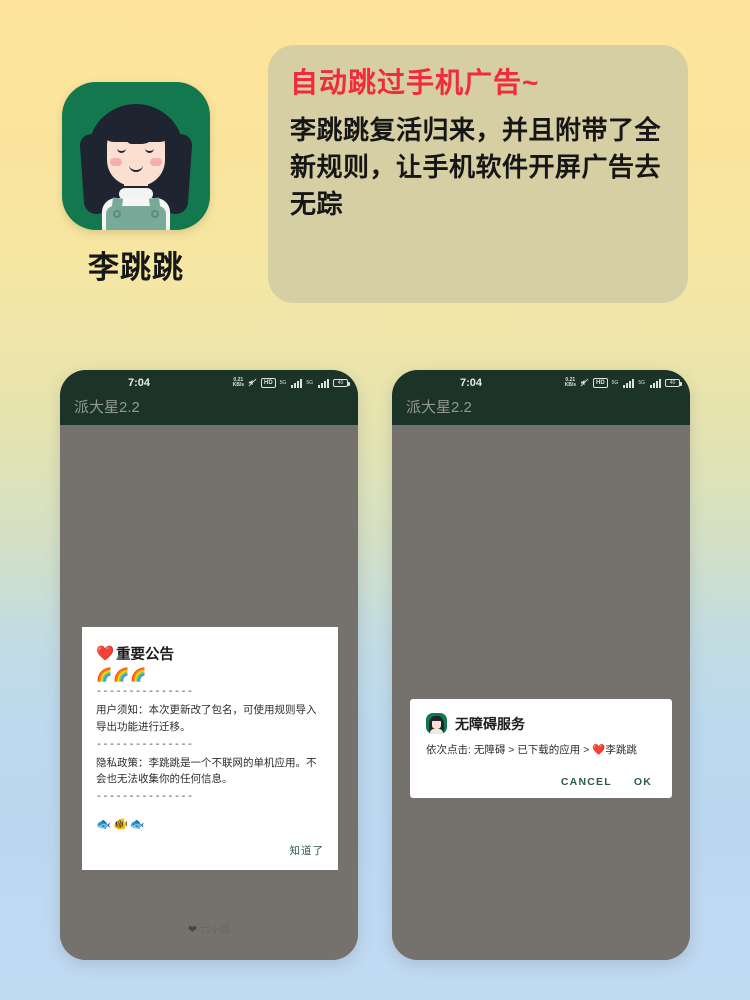  I want to click on announcement-title: 重要公告, so click(145, 655).